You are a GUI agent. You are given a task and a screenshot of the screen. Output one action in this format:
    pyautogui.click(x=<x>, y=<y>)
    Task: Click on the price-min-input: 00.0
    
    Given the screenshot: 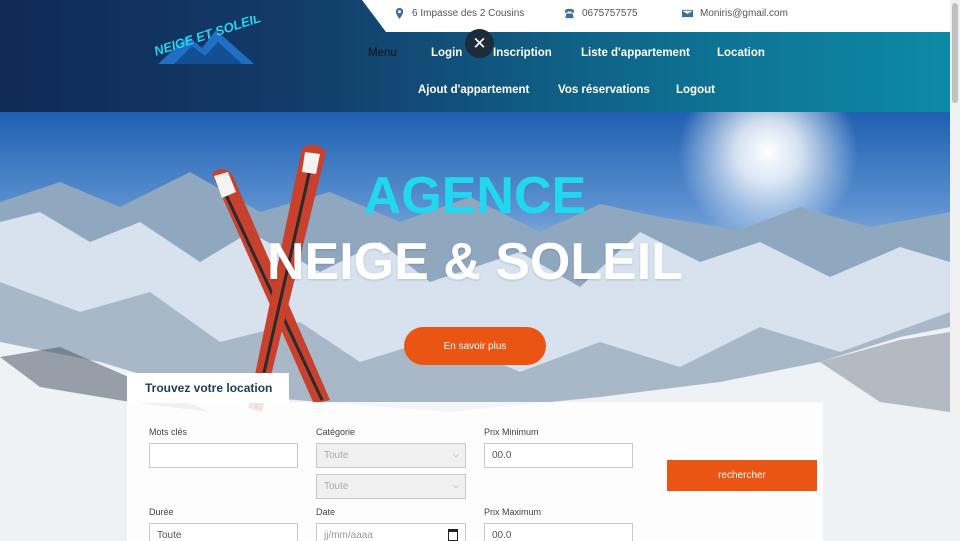 What is the action you would take?
    pyautogui.click(x=558, y=455)
    